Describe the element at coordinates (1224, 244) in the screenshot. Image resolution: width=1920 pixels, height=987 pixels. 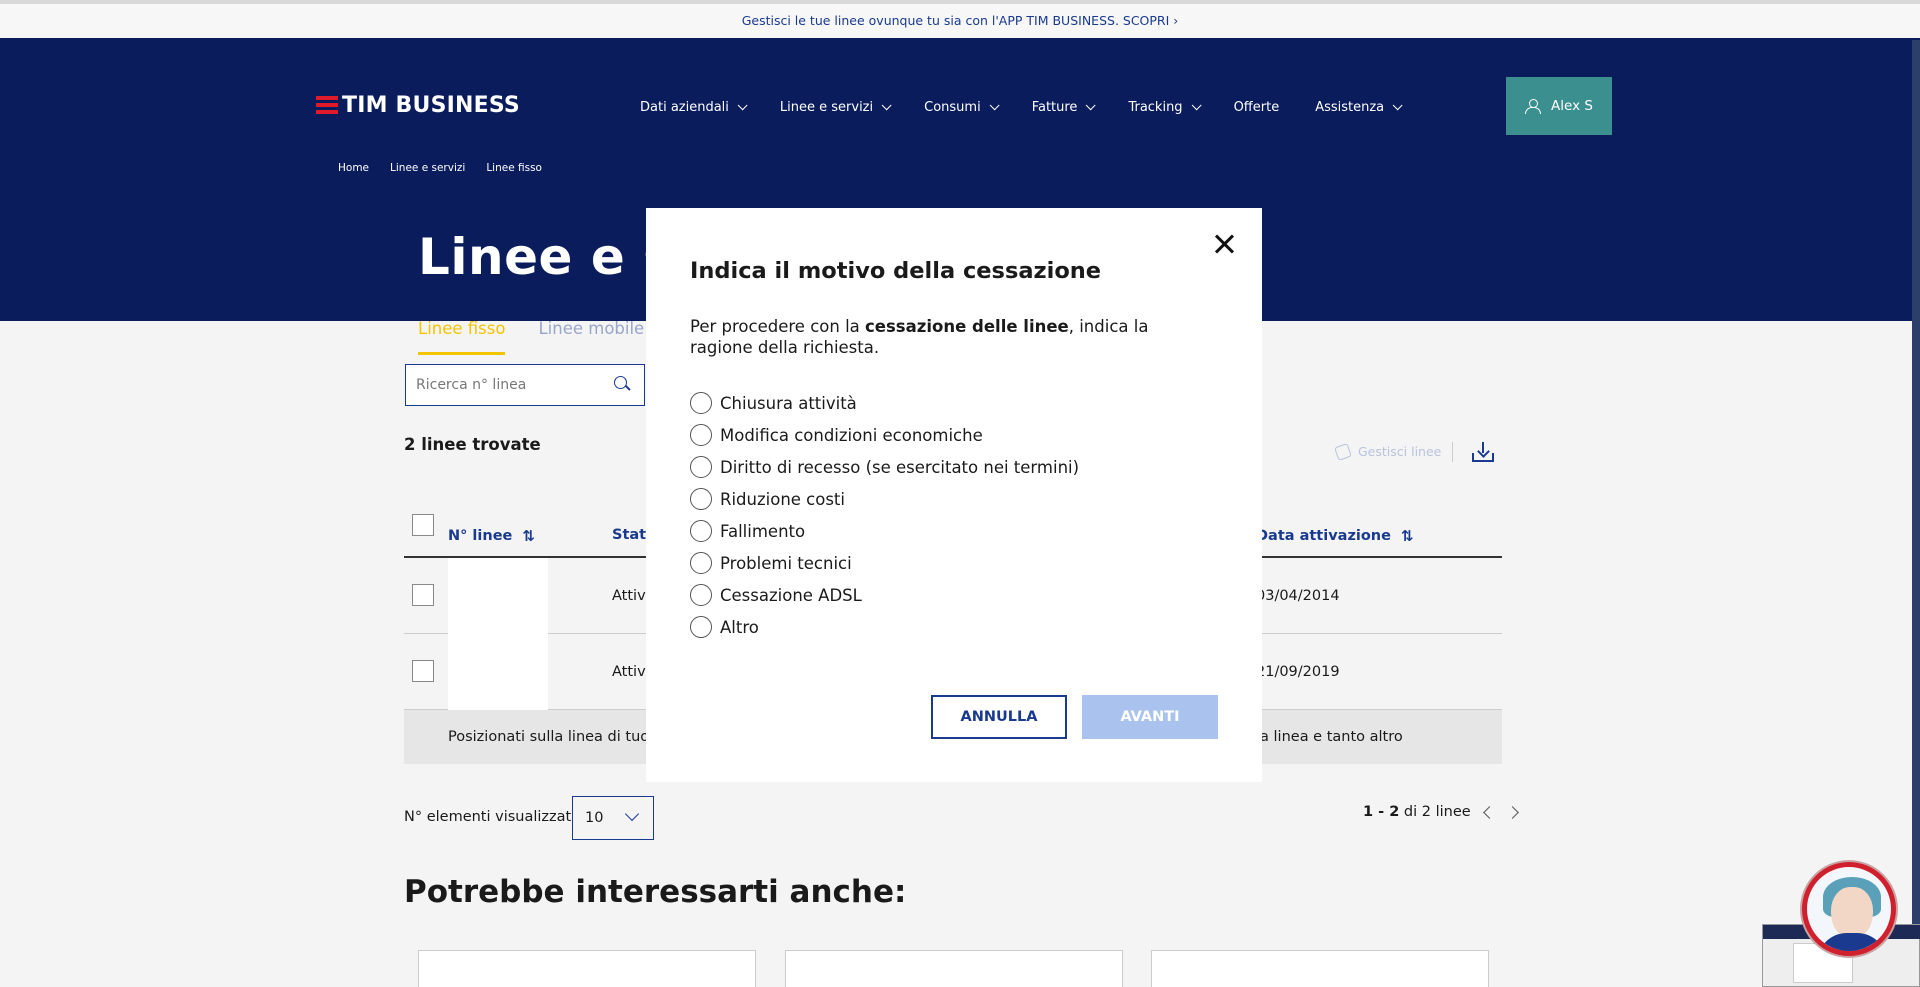
I see `close-icon` at that location.